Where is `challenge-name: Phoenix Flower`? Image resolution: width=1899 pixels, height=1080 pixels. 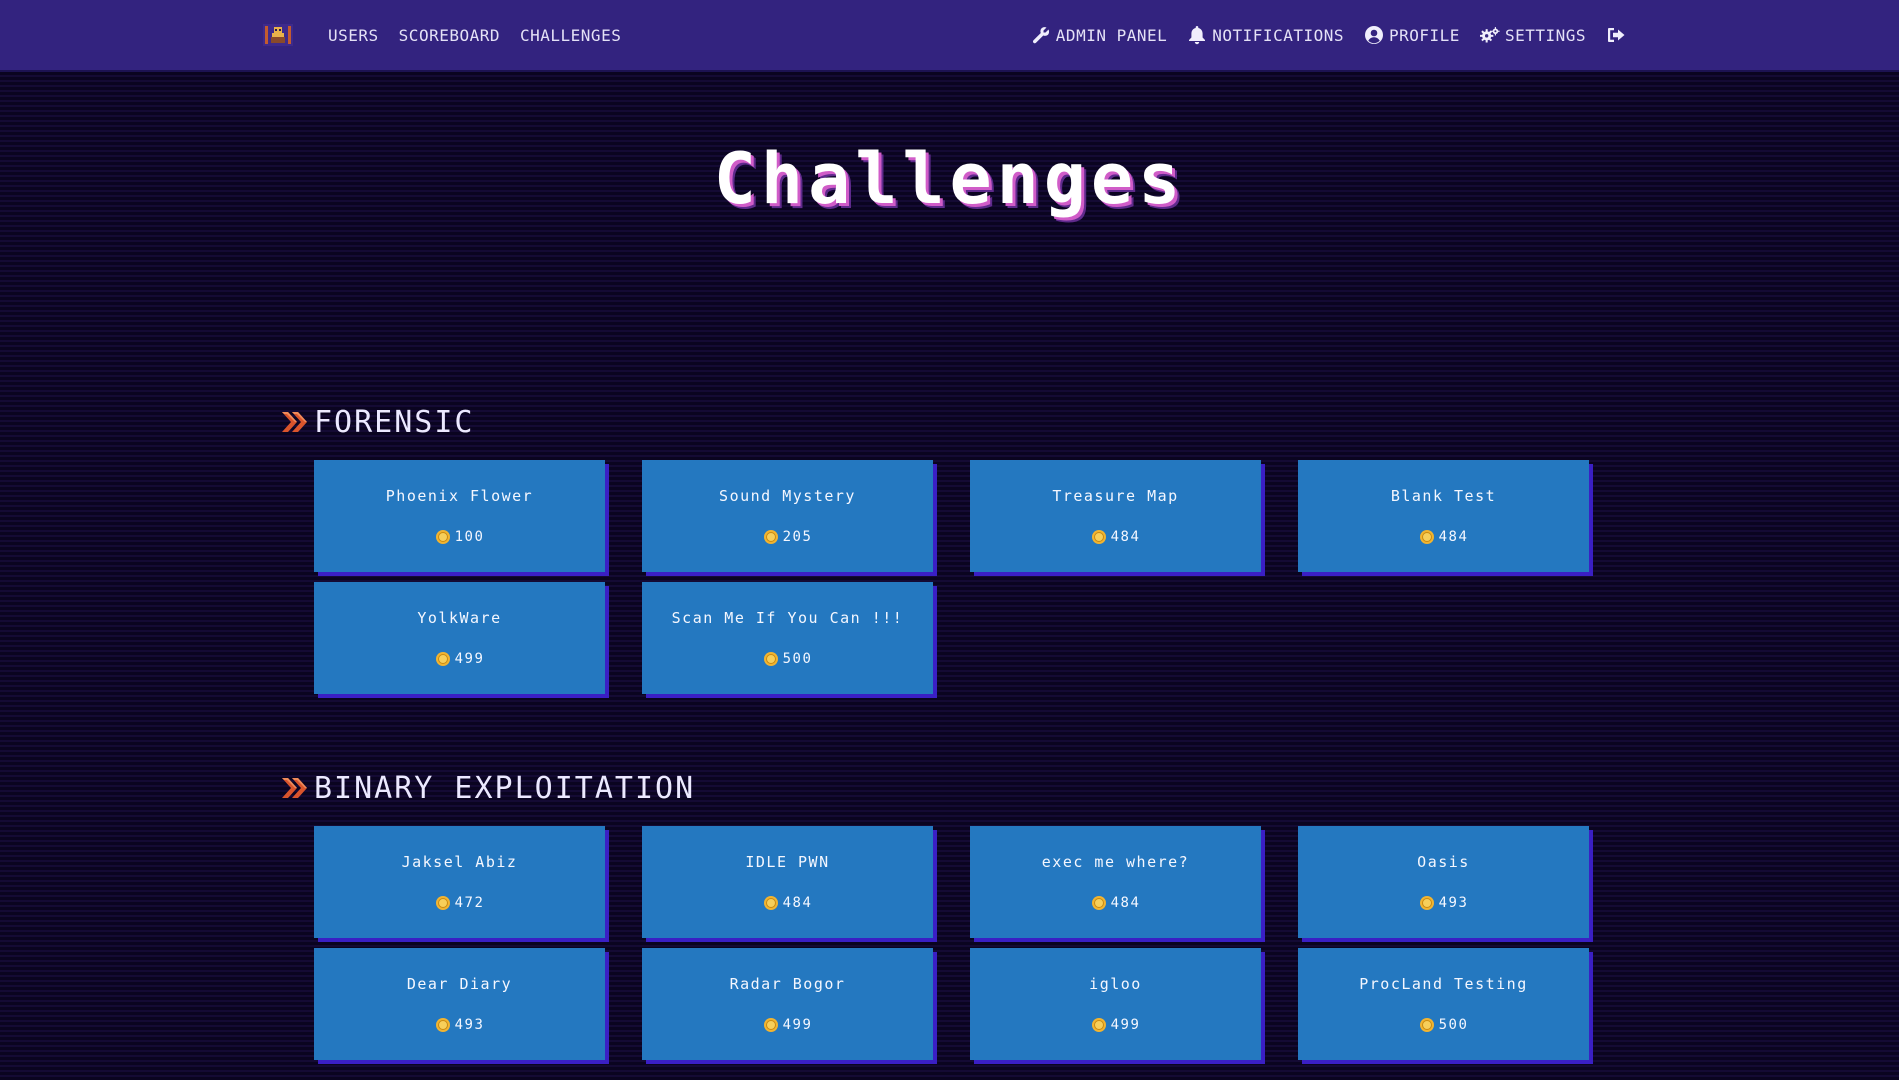
challenge-name: Phoenix Flower is located at coordinates (459, 496).